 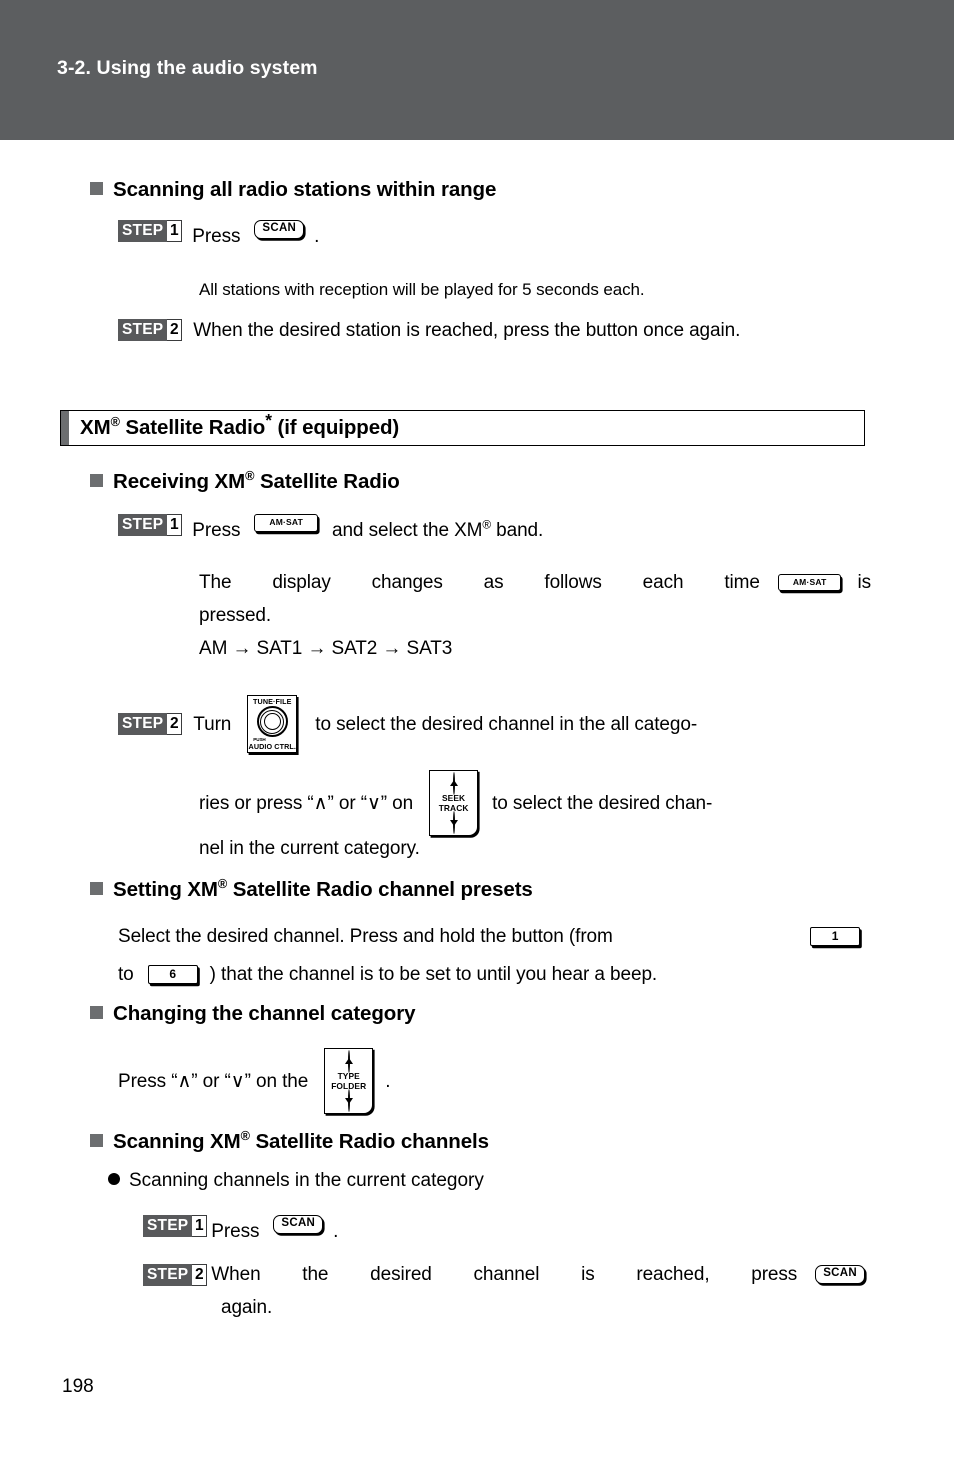 I want to click on step-instruction-text: Press, so click(x=216, y=236).